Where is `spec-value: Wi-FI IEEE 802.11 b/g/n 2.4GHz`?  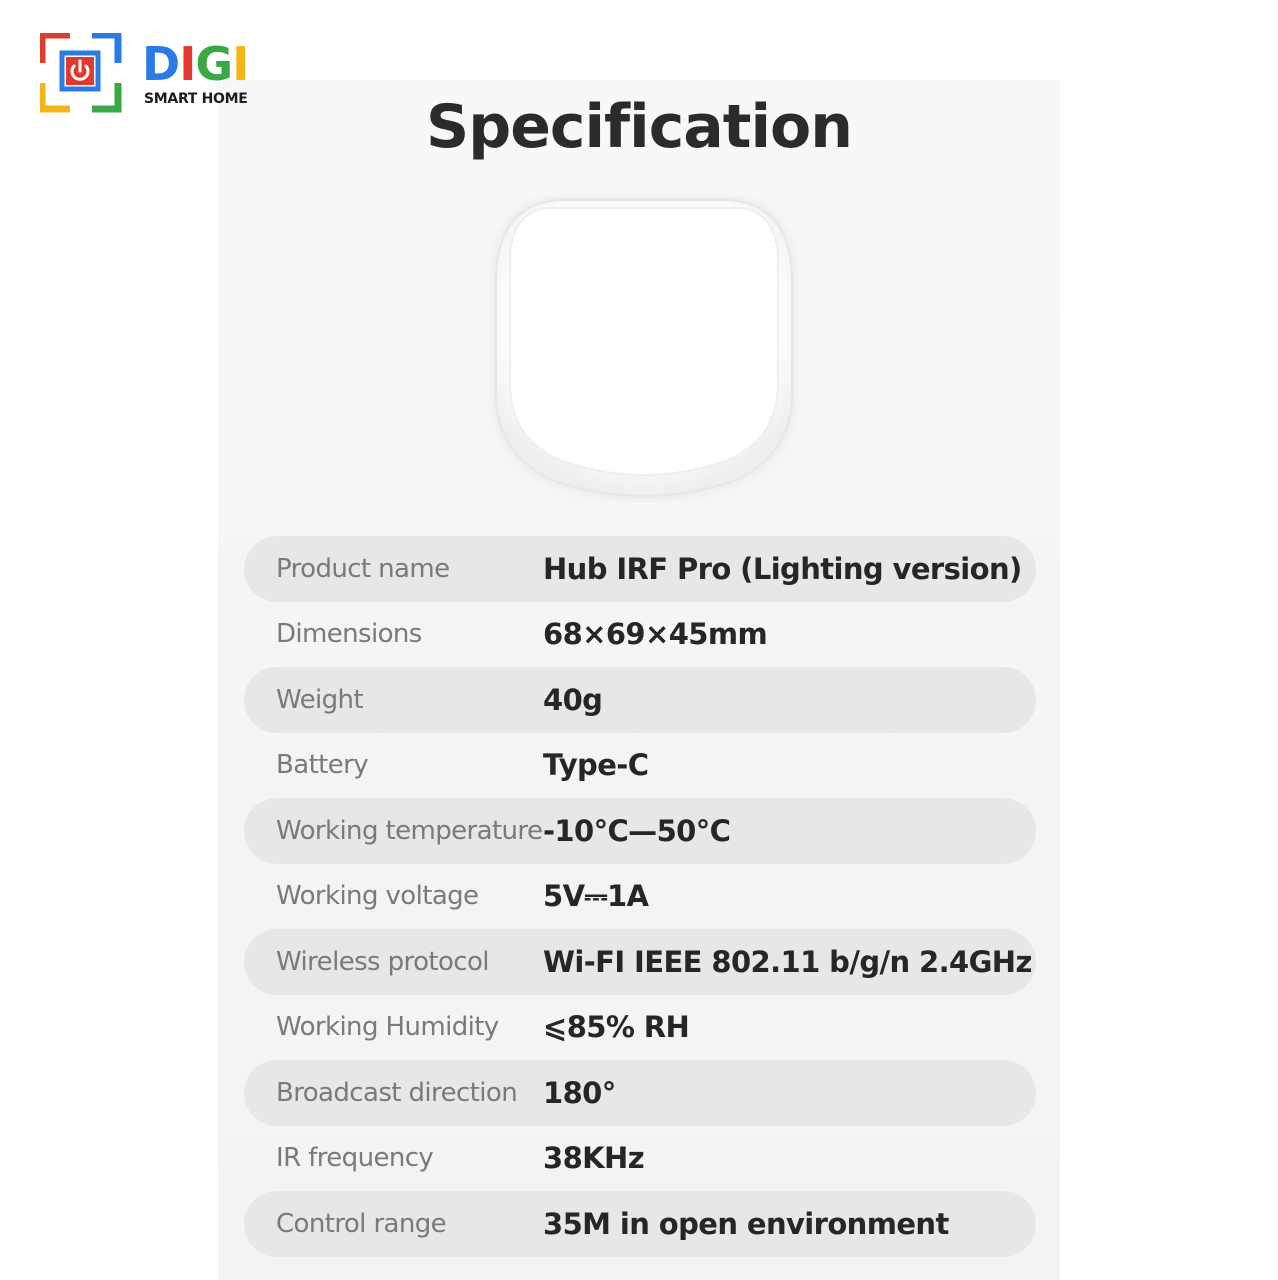 spec-value: Wi-FI IEEE 802.11 b/g/n 2.4GHz is located at coordinates (787, 961).